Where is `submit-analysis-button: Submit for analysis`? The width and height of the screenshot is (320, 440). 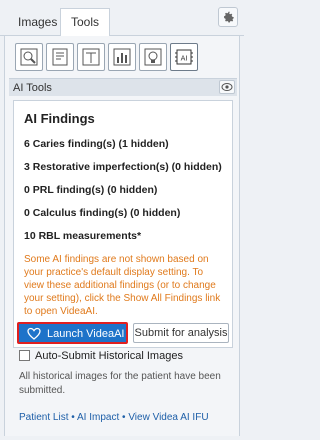
submit-analysis-button: Submit for analysis is located at coordinates (181, 333).